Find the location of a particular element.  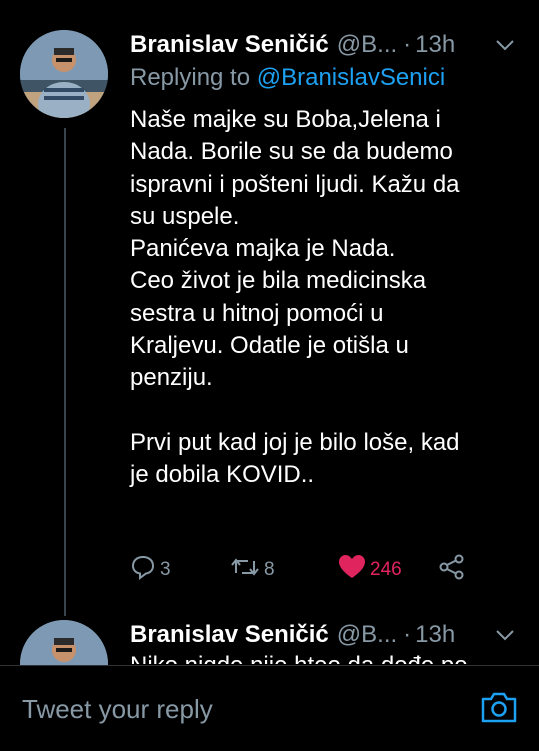

tweet-text-line: sestra u hitnoj pomoći u is located at coordinates (257, 313).